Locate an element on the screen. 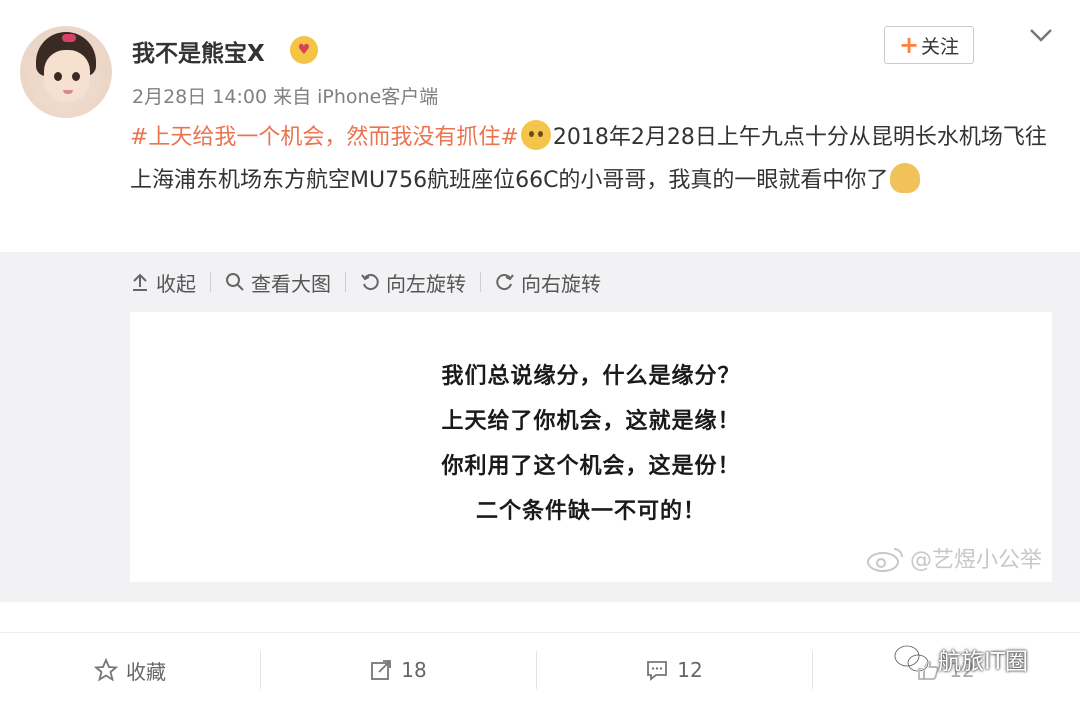 This screenshot has height=706, width=1080. comment-button: 12 is located at coordinates (674, 670).